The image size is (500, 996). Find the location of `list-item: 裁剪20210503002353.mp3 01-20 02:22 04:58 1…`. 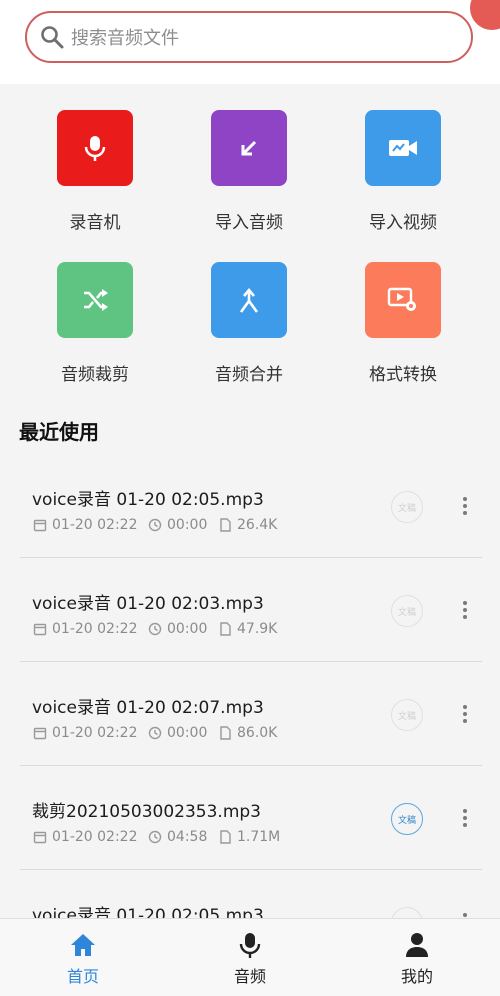

list-item: 裁剪20210503002353.mp3 01-20 02:22 04:58 1… is located at coordinates (250, 817).